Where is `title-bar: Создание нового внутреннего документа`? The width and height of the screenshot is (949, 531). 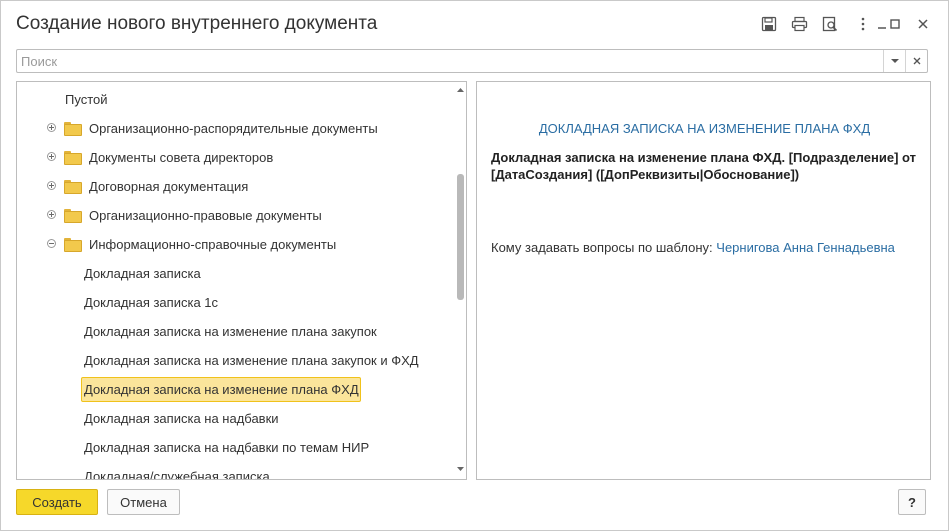 title-bar: Создание нового внутреннего документа is located at coordinates (474, 23).